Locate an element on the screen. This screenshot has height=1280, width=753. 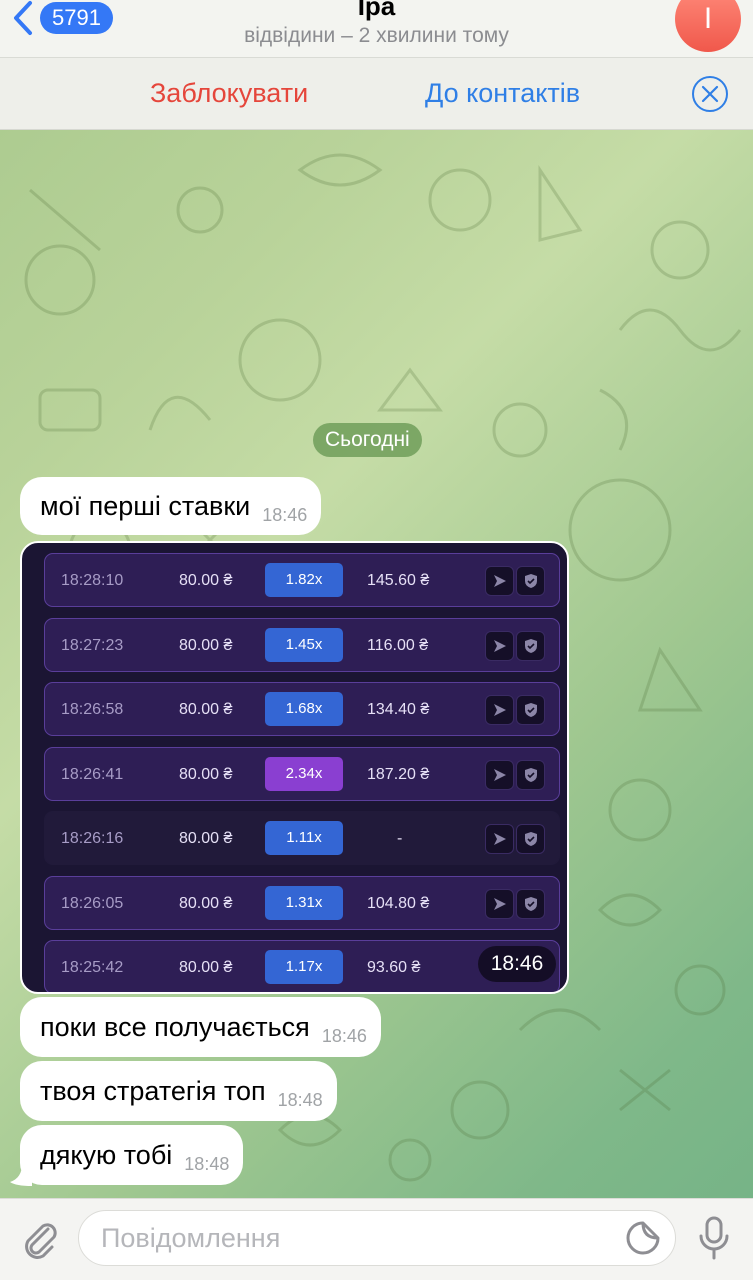
contact-action-bar: Заблокувати До контактів is located at coordinates (376, 94).